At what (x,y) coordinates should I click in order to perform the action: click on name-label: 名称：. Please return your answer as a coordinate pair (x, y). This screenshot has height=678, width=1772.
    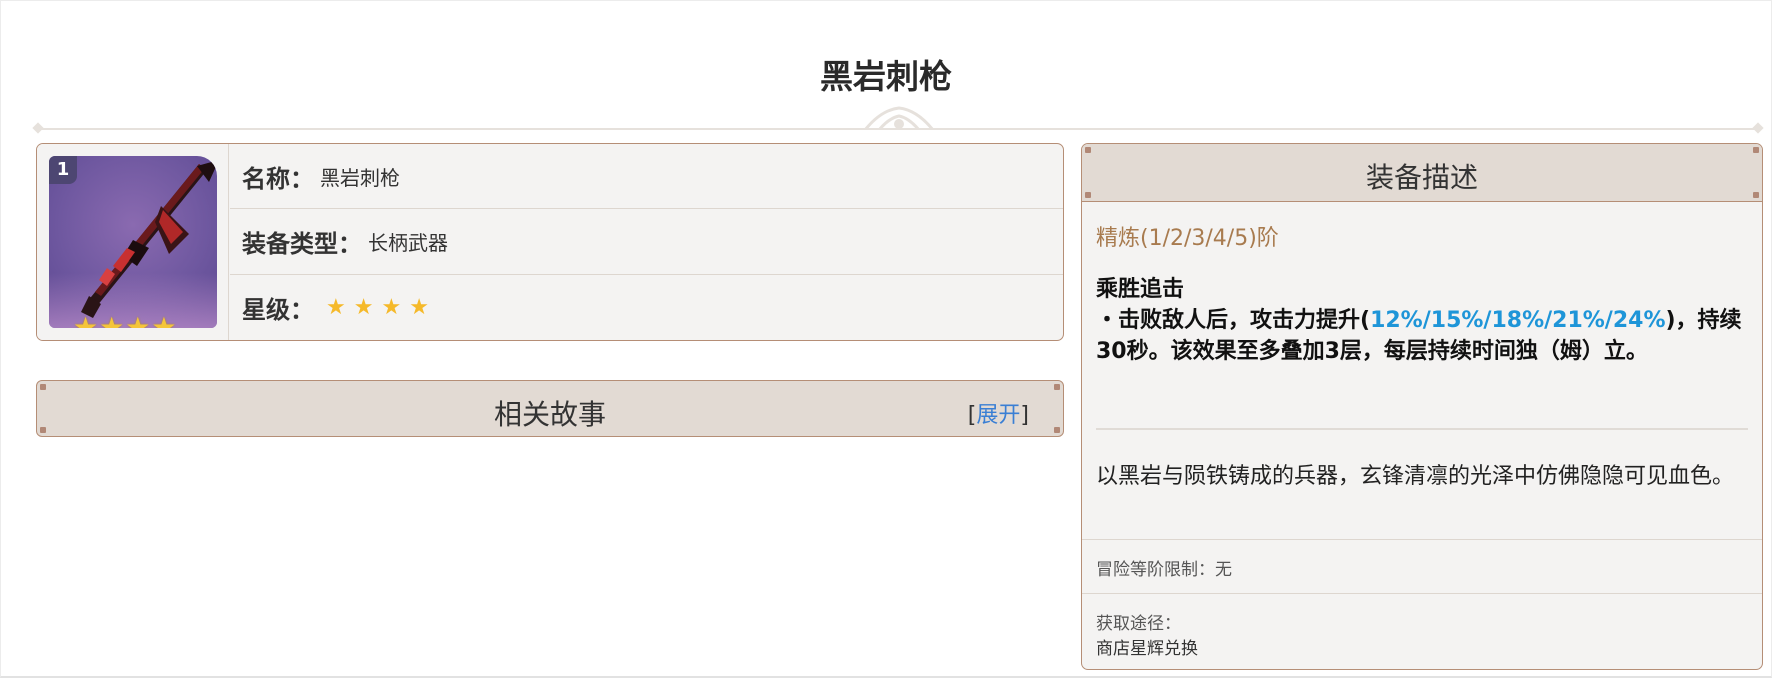
    Looking at the image, I should click on (278, 178).